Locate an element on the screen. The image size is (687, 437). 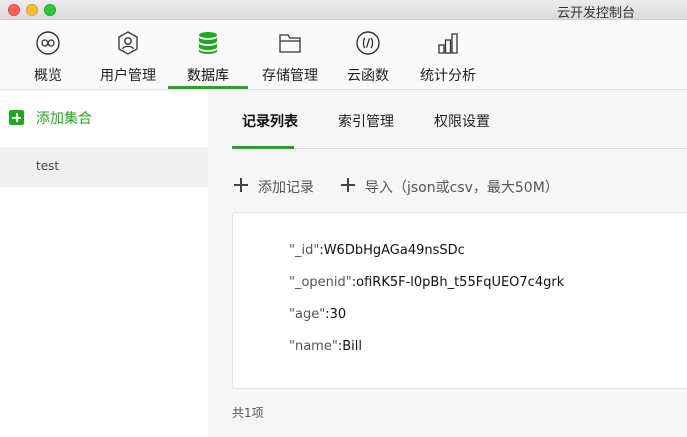
tab-records: 记录列表 is located at coordinates (270, 121).